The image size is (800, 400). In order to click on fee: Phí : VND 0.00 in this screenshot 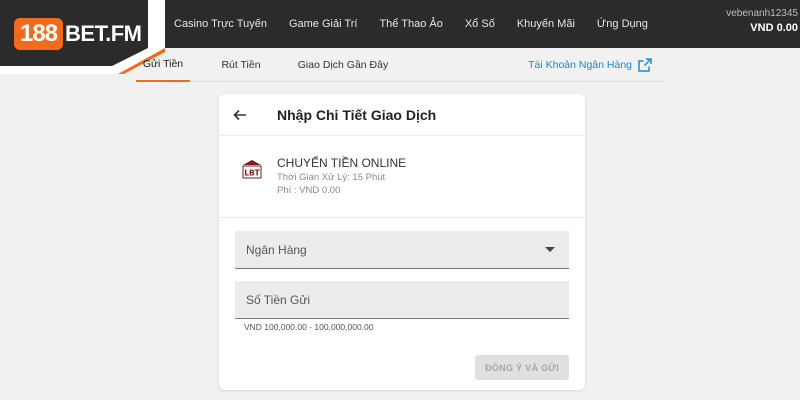, I will do `click(309, 190)`.